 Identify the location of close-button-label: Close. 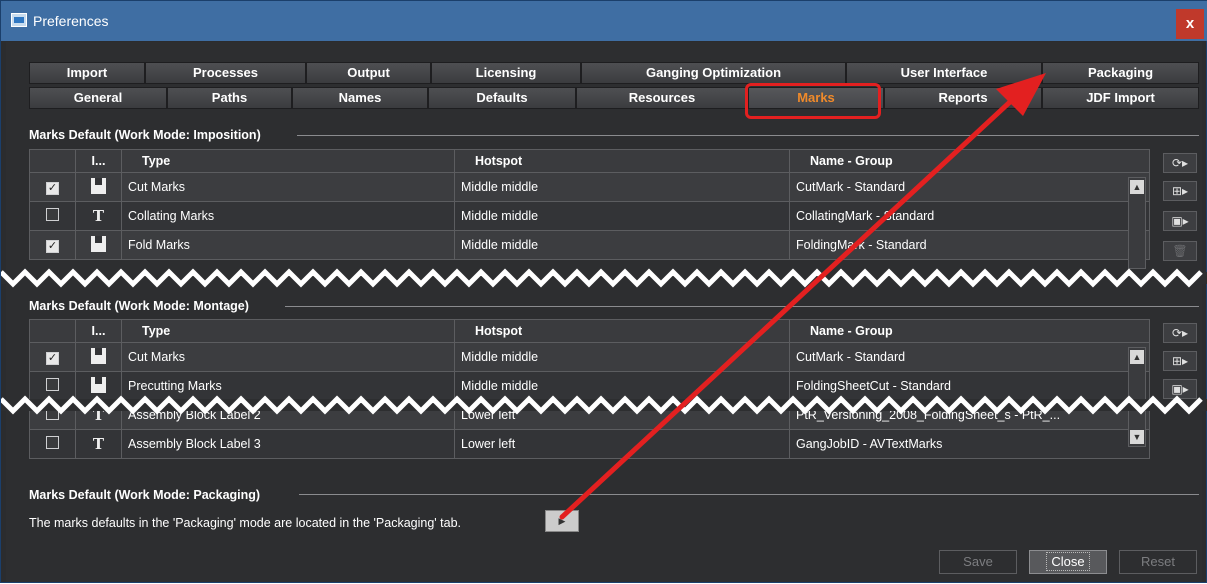
(1068, 561).